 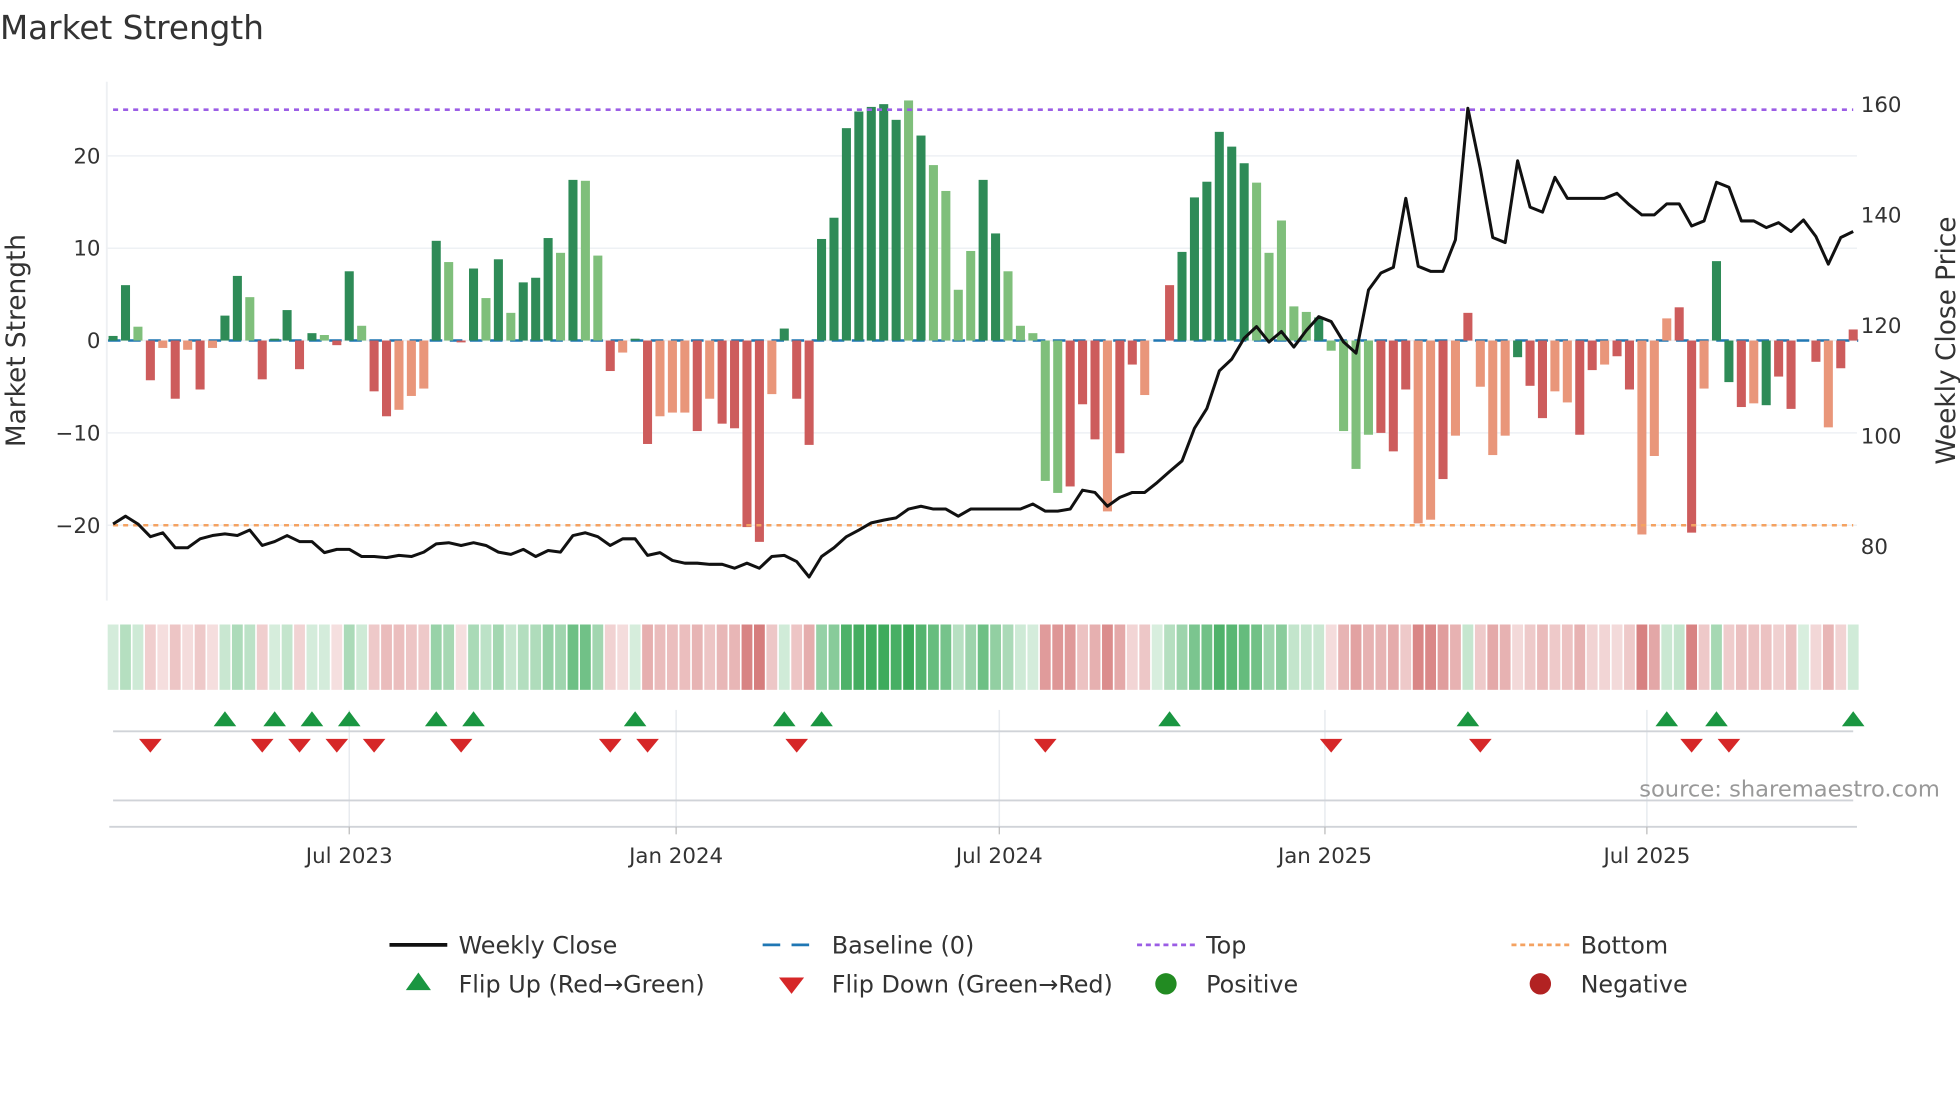 What do you see at coordinates (1881, 437) in the screenshot?
I see `y2-tick-label: 100` at bounding box center [1881, 437].